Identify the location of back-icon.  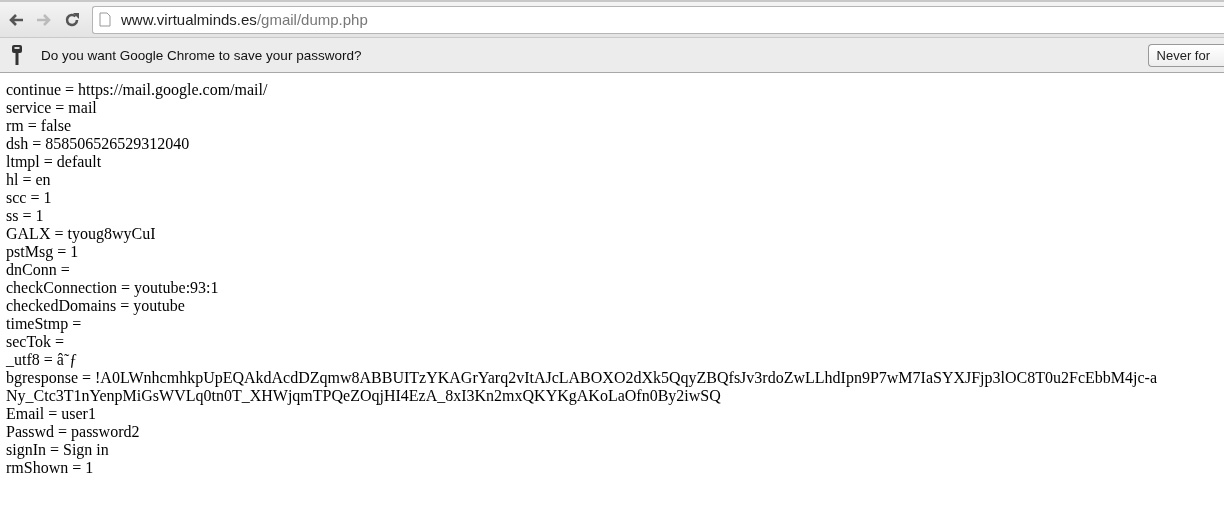
(16, 19).